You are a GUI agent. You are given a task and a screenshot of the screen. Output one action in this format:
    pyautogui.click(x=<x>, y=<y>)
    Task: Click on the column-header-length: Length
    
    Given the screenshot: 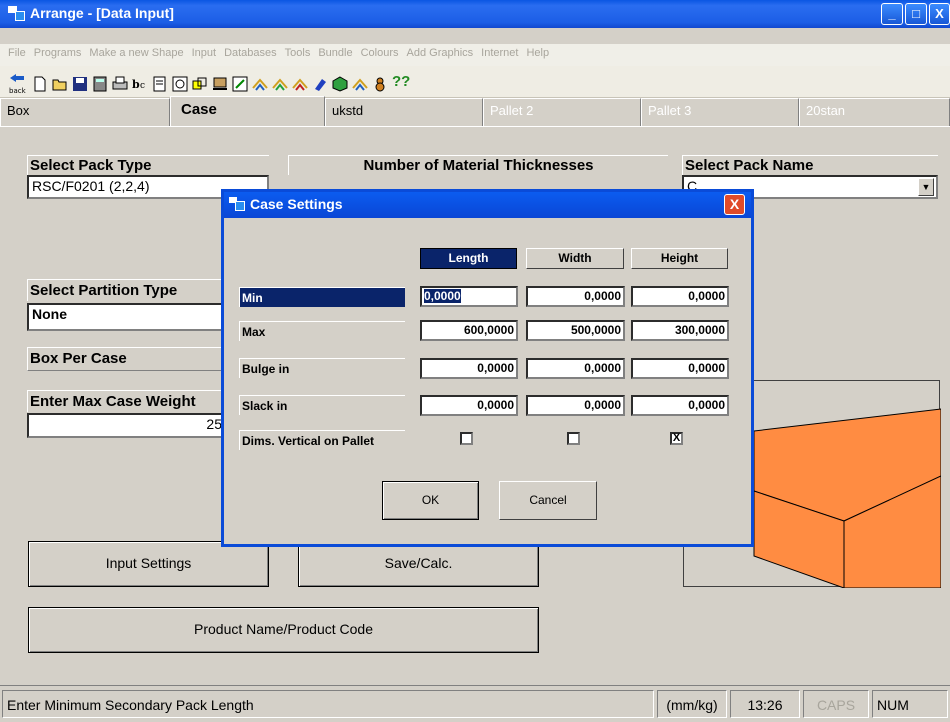 What is the action you would take?
    pyautogui.click(x=468, y=258)
    